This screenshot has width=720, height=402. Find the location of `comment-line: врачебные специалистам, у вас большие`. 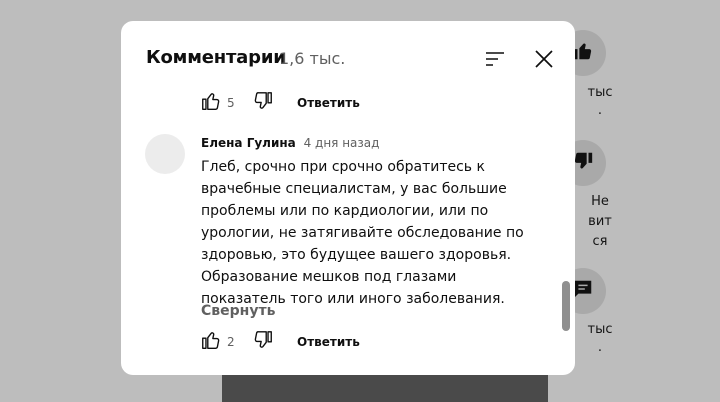

comment-line: врачебные специалистам, у вас большие is located at coordinates (354, 189).